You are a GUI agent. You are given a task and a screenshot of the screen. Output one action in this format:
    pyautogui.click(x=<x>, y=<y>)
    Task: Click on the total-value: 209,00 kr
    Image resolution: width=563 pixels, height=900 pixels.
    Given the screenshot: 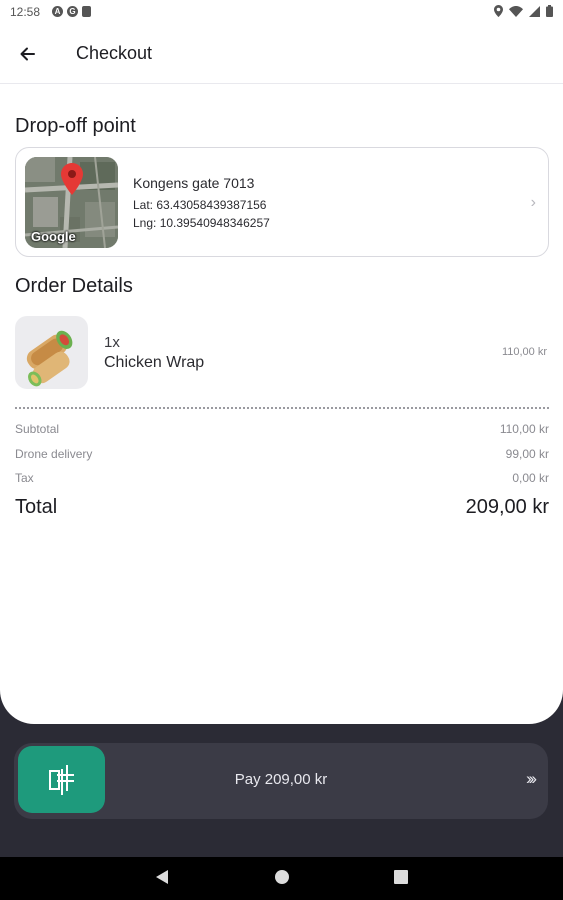 What is the action you would take?
    pyautogui.click(x=507, y=507)
    